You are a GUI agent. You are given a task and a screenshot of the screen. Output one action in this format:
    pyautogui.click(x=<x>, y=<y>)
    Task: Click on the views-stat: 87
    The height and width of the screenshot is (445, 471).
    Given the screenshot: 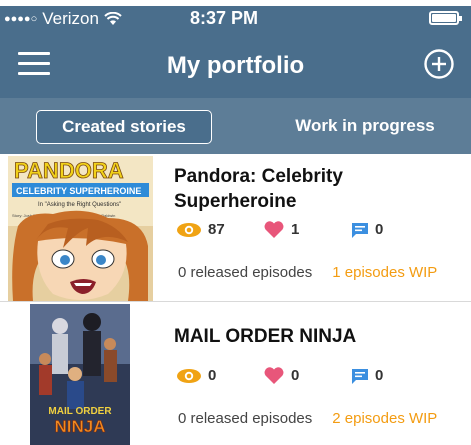 What is the action you would take?
    pyautogui.click(x=219, y=229)
    